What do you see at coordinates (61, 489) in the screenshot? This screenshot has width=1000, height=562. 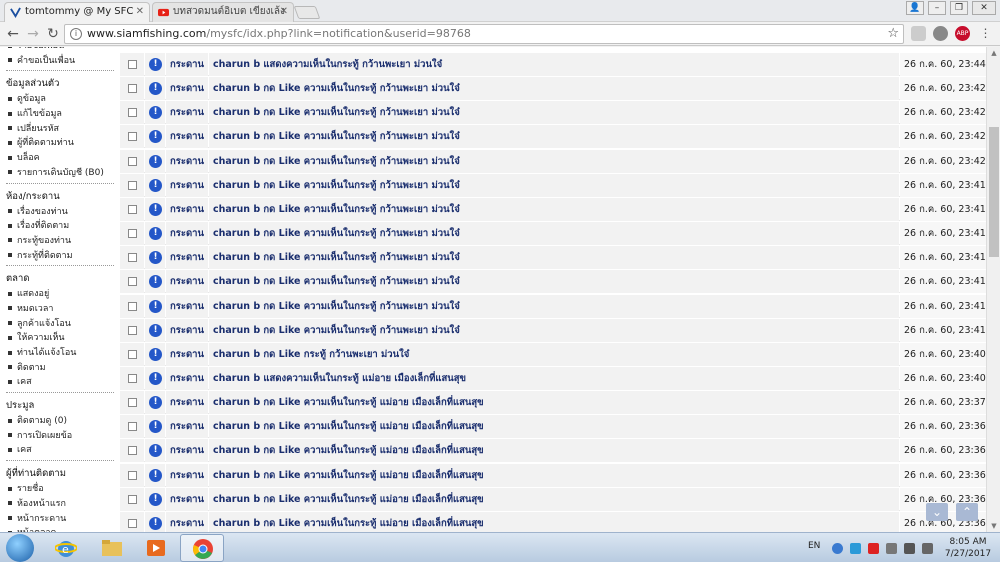 I see `sidebar-item: รายชื่อ` at bounding box center [61, 489].